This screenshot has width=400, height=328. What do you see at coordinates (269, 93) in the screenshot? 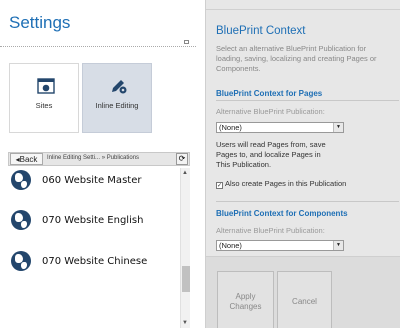
I see `pages-section-heading: BluePrint Context for Pages` at bounding box center [269, 93].